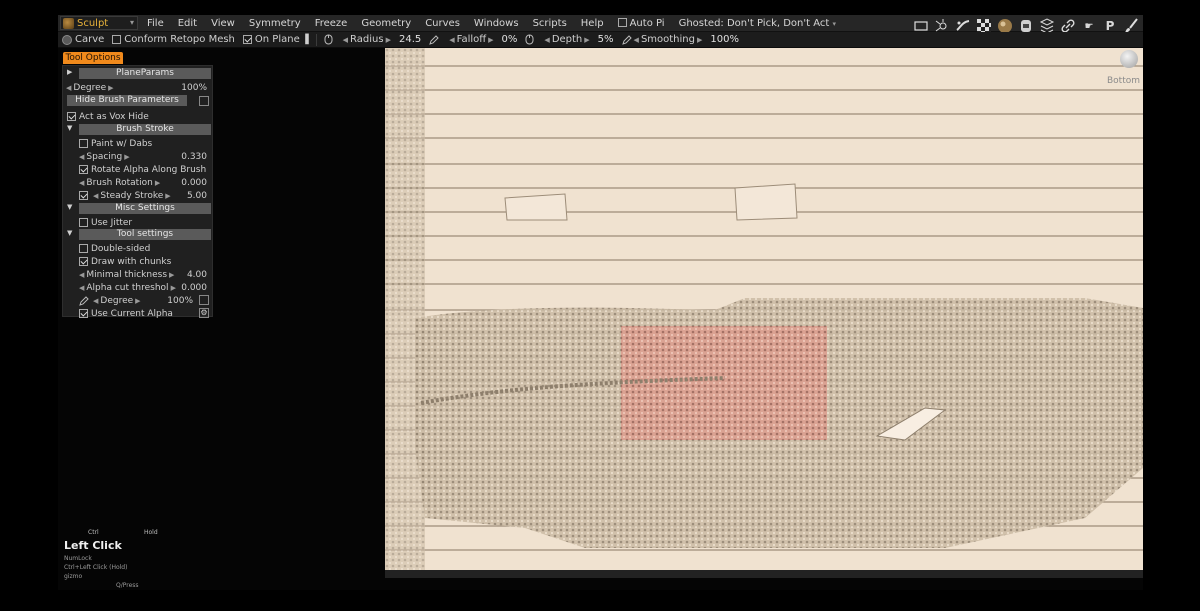 This screenshot has height=611, width=1200. I want to click on misc-settings-header: Misc Settings, so click(145, 208).